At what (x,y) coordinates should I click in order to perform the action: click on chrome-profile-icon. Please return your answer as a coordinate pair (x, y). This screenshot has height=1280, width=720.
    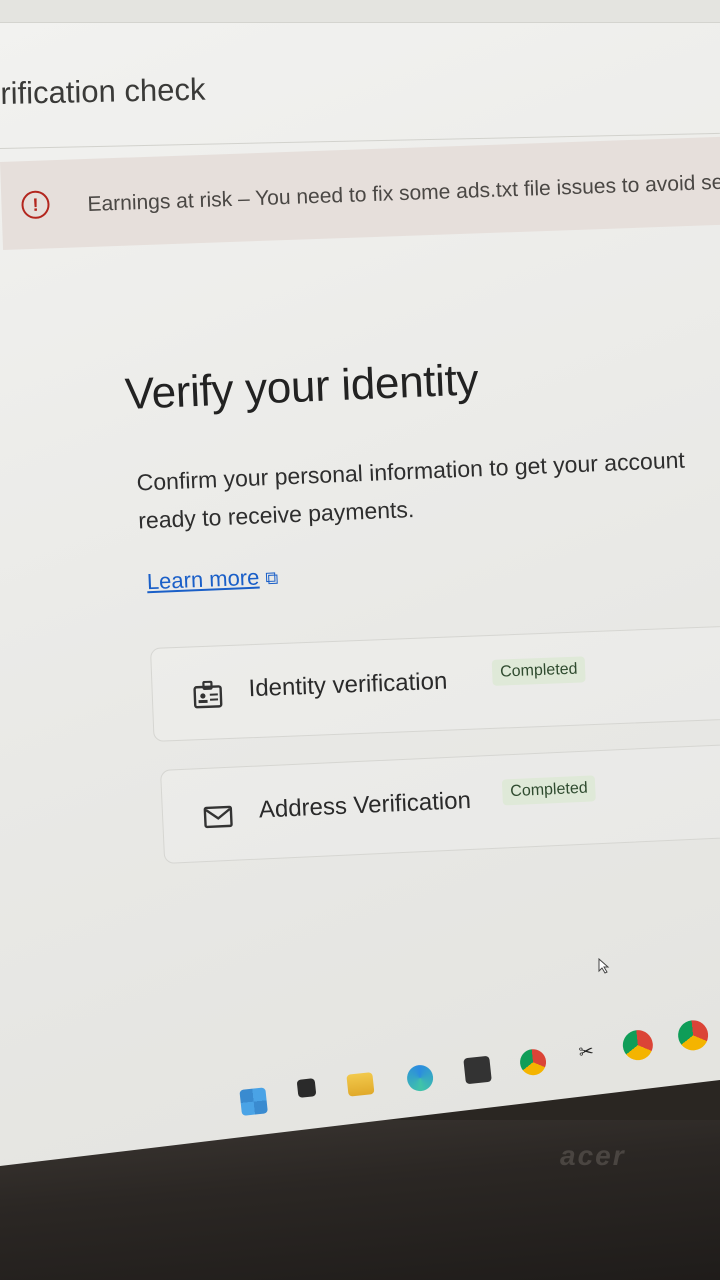
    Looking at the image, I should click on (638, 1045).